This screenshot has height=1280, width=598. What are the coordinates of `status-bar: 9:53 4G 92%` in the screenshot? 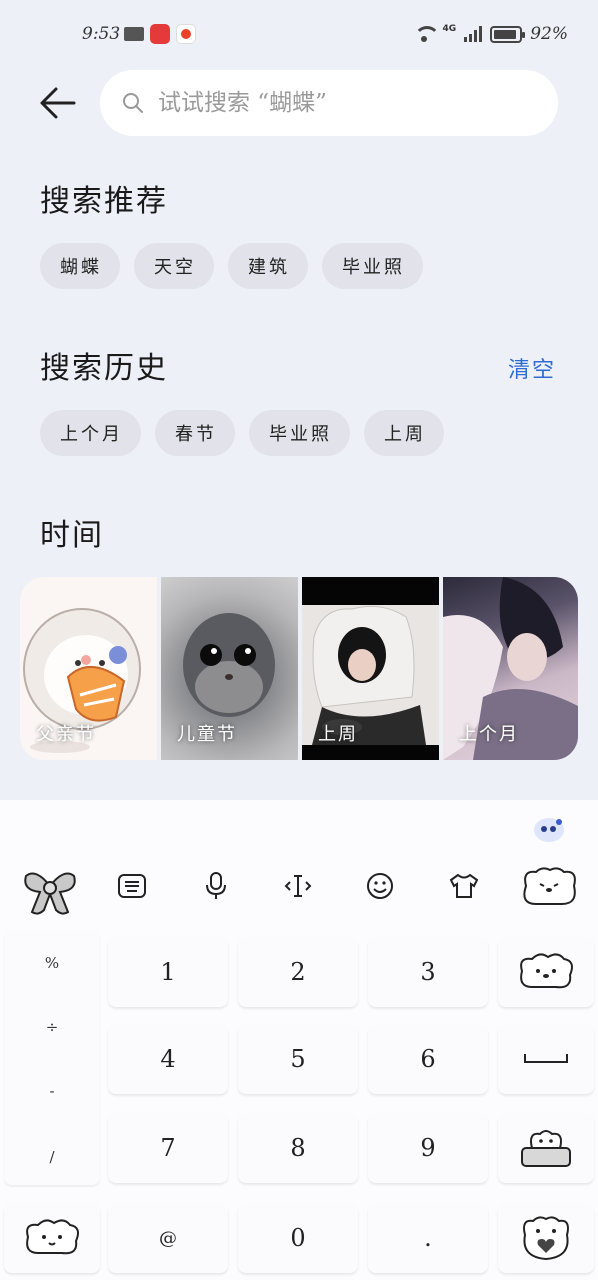 It's located at (299, 33).